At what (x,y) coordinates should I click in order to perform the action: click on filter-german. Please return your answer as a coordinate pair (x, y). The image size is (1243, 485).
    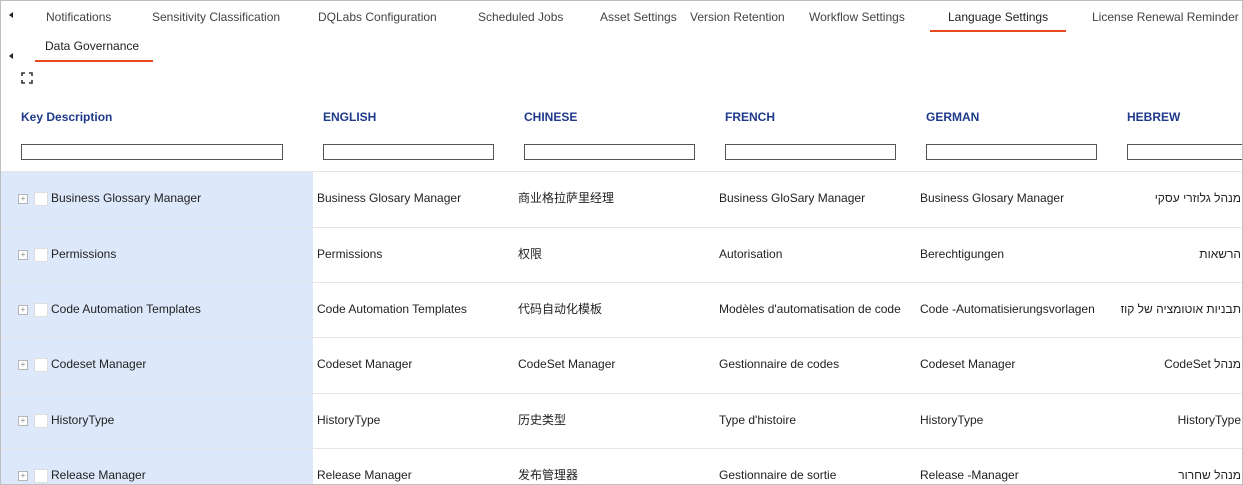
    Looking at the image, I should click on (1011, 152).